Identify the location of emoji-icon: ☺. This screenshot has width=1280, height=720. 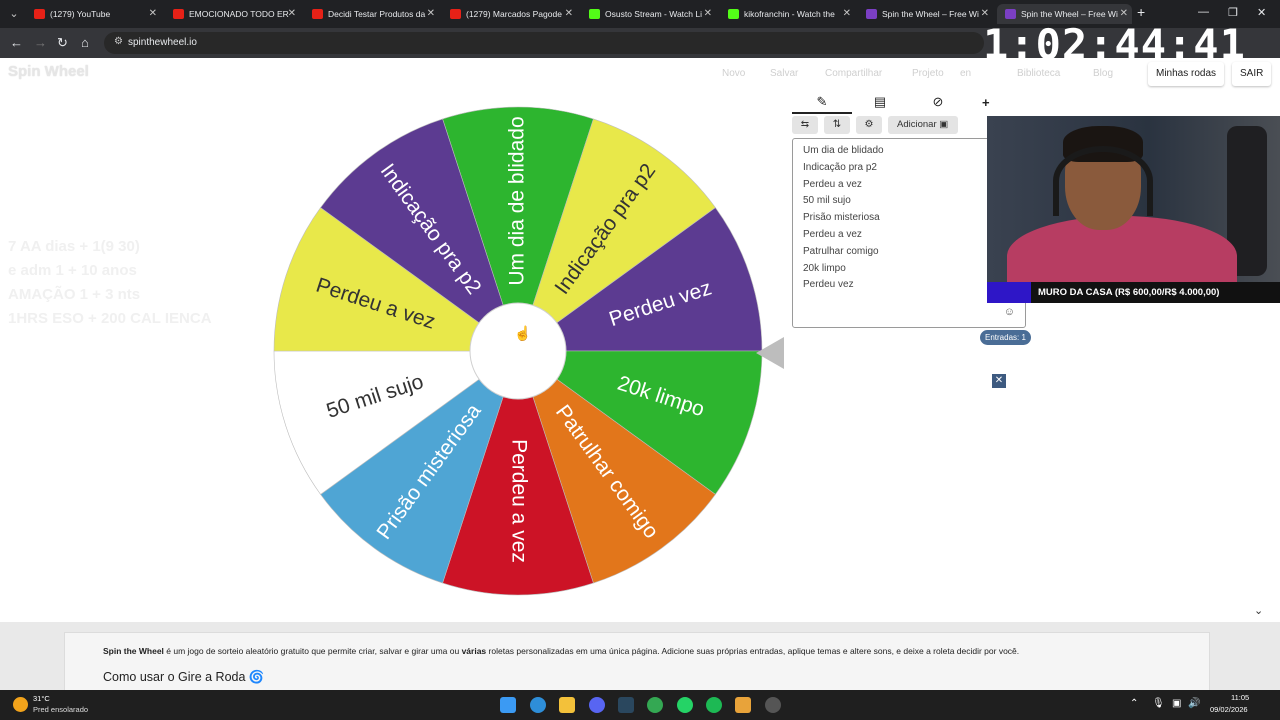
(1009, 312).